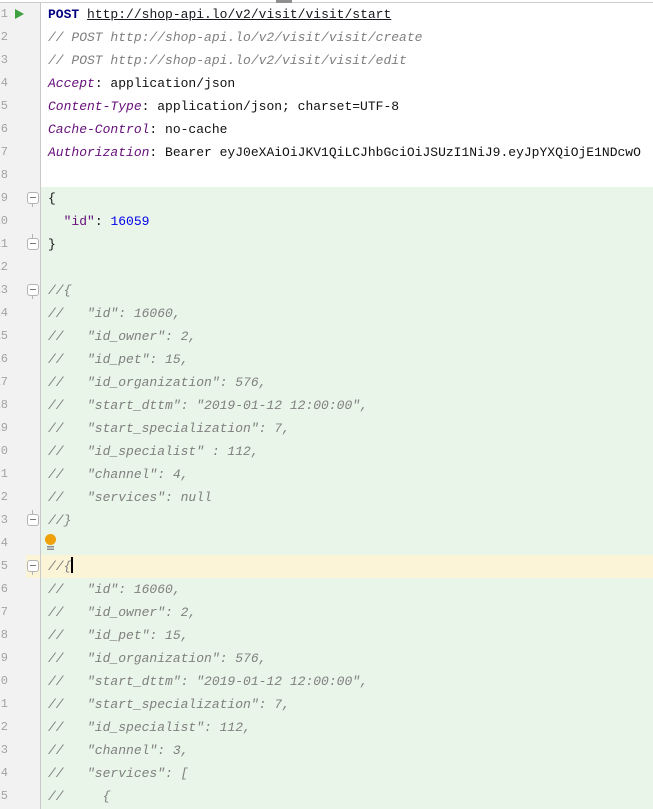 This screenshot has width=653, height=809. I want to click on code-line: 14 // "id": 16060,, so click(326, 313).